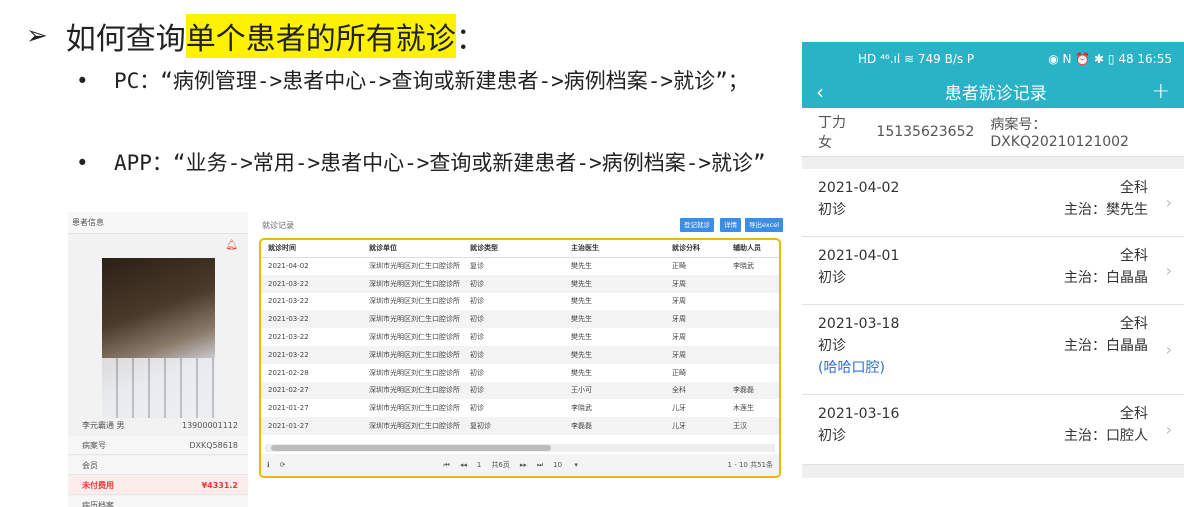 The width and height of the screenshot is (1184, 507). I want to click on table-cell: 王汉, so click(752, 426).